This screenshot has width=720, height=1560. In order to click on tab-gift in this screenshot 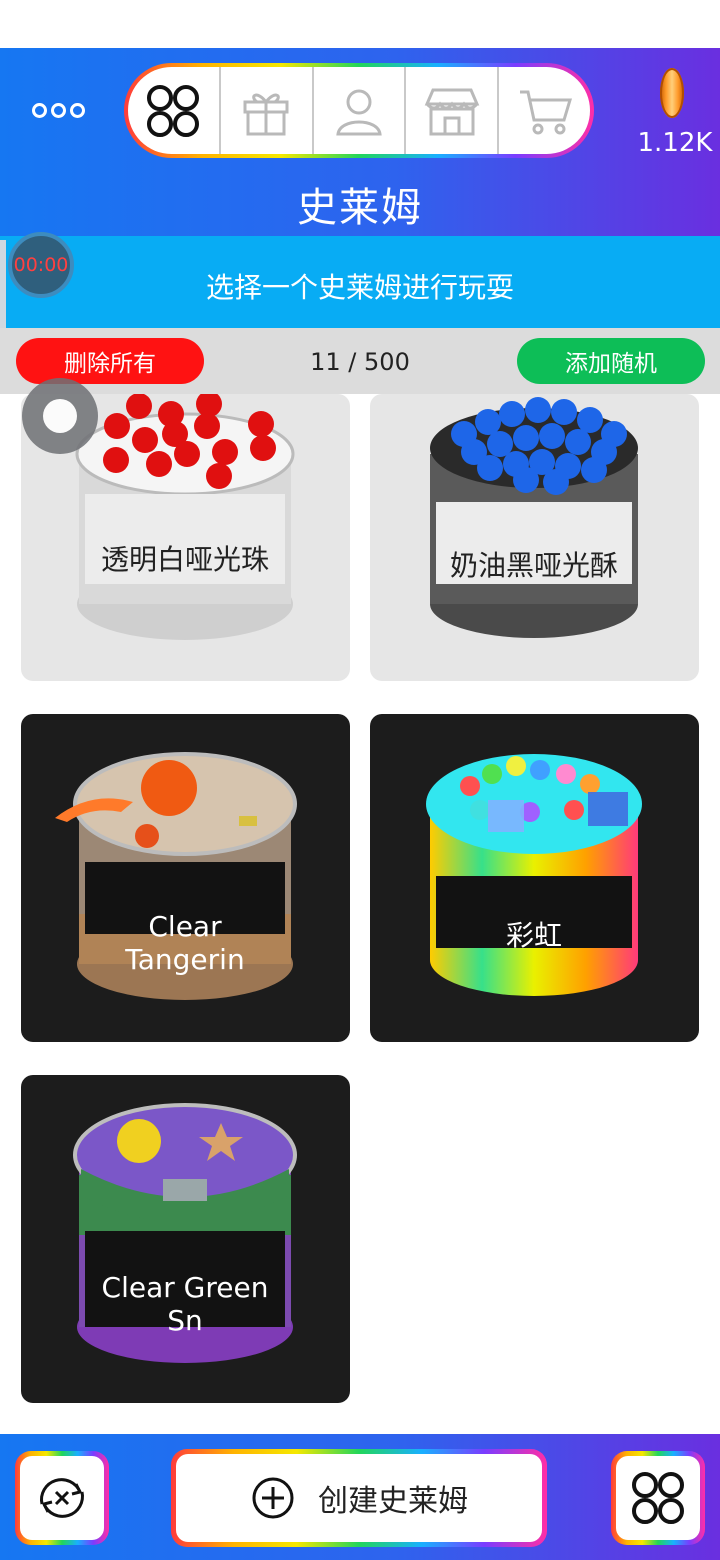, I will do `click(265, 110)`.